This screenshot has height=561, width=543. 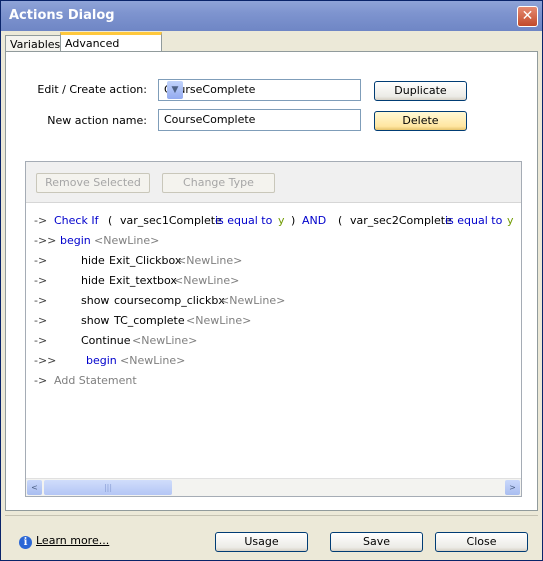 What do you see at coordinates (473, 221) in the screenshot?
I see `condition-op-2: is equal to` at bounding box center [473, 221].